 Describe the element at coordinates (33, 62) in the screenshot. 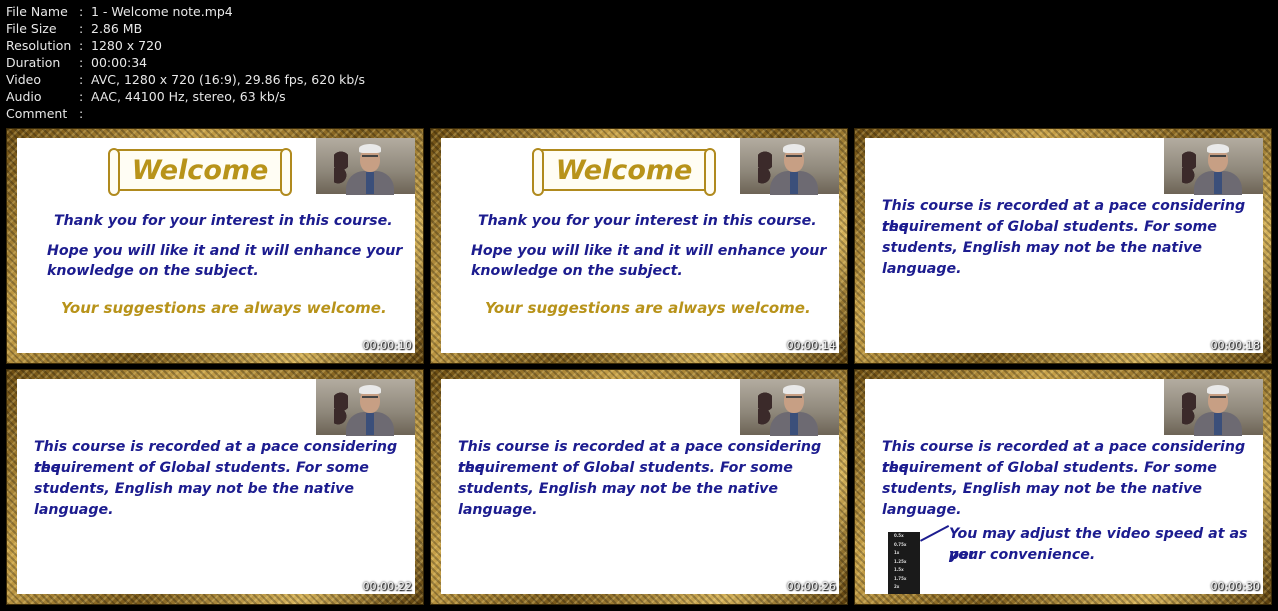

I see `file-info-key: Duration` at that location.